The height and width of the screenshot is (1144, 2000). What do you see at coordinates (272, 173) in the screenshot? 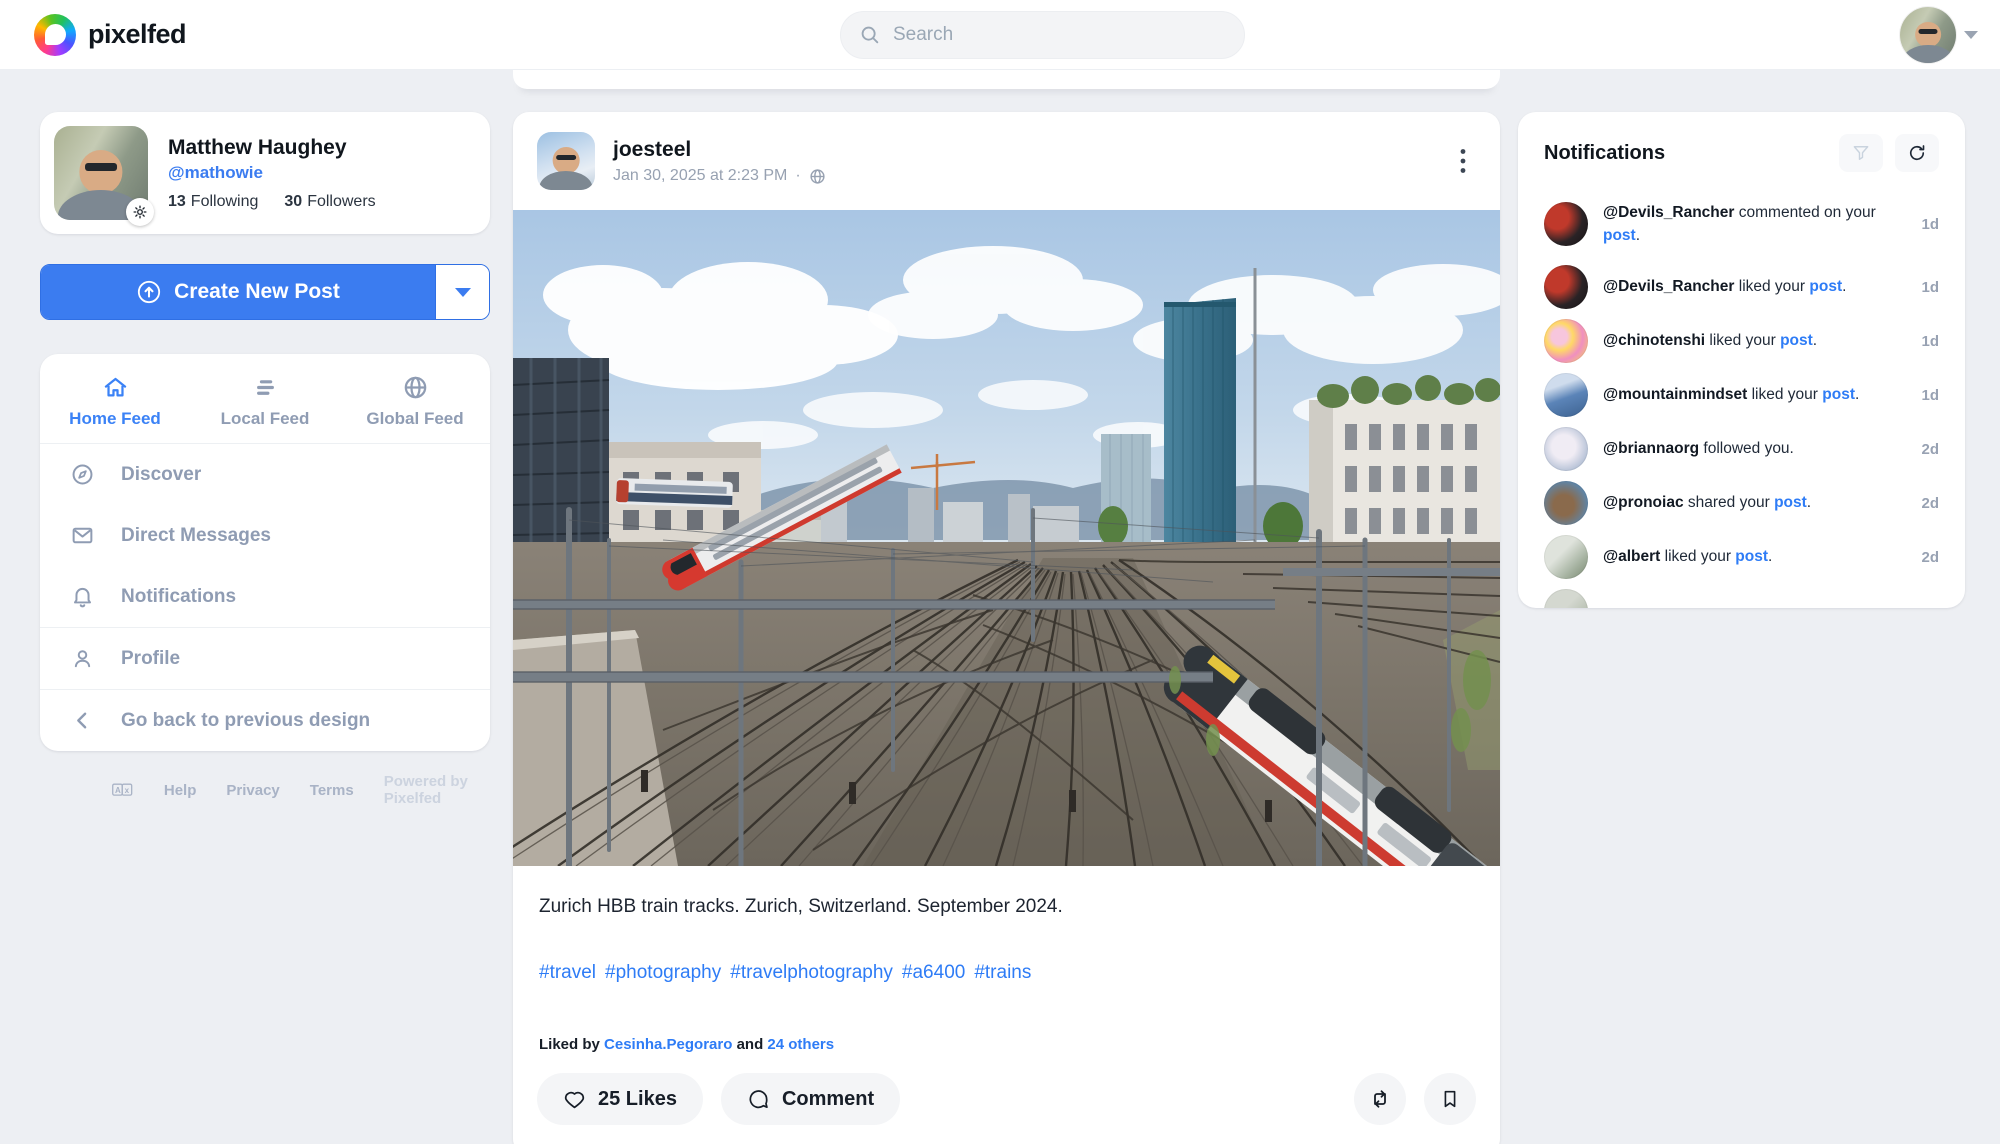
I see `user-handle: @mathowie` at bounding box center [272, 173].